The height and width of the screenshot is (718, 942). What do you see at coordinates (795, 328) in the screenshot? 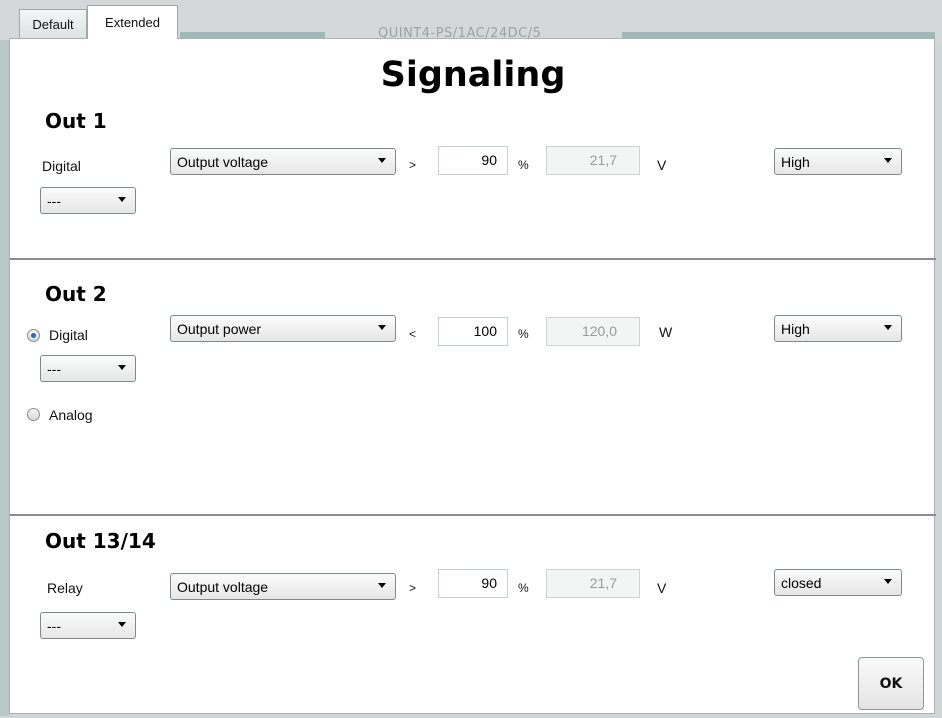
I see `state-select-out2-value: High` at bounding box center [795, 328].